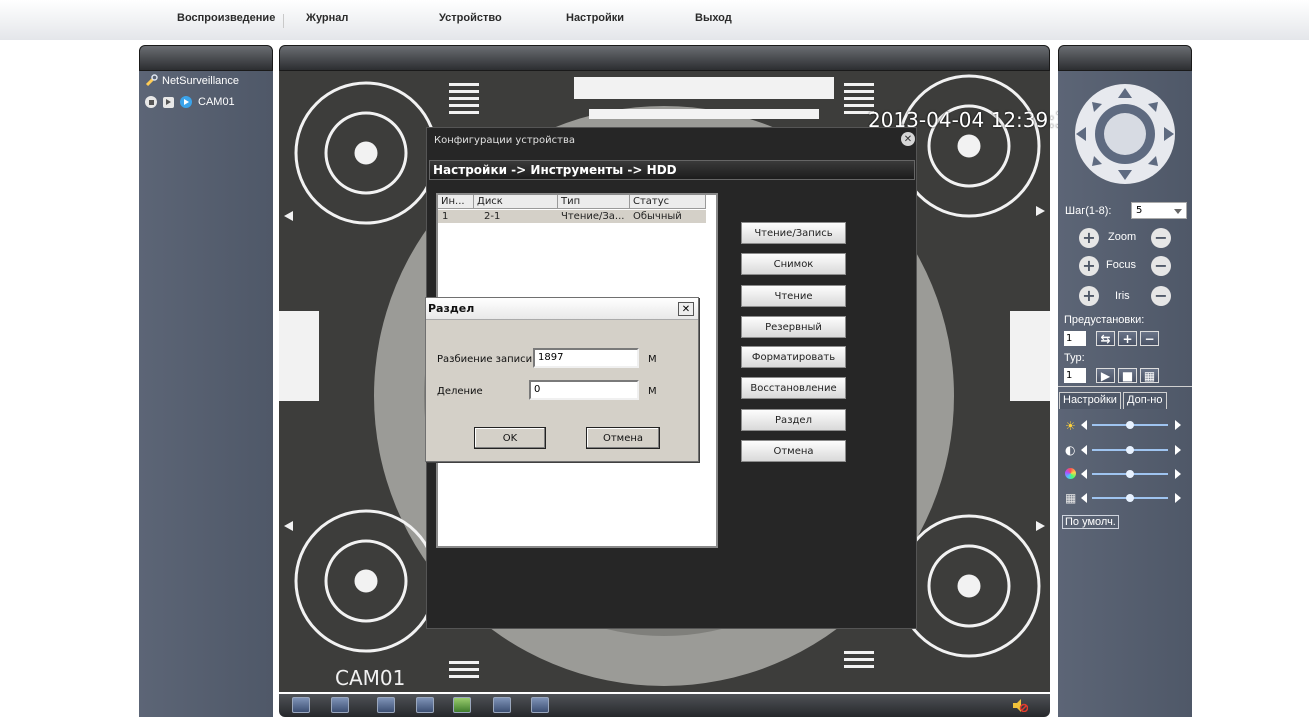 The image size is (1309, 717). I want to click on saturation-slider, so click(1126, 474).